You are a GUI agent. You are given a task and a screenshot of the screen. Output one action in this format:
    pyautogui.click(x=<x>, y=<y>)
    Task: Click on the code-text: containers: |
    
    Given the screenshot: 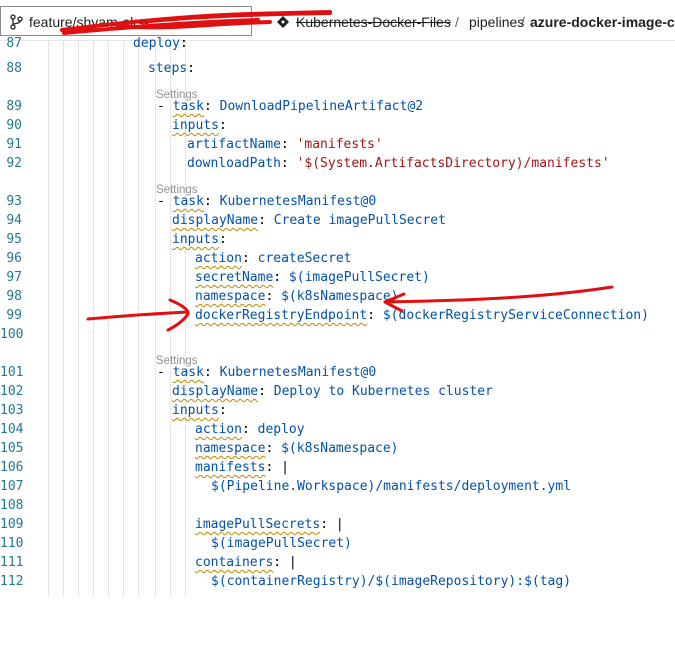 What is the action you would take?
    pyautogui.click(x=246, y=562)
    